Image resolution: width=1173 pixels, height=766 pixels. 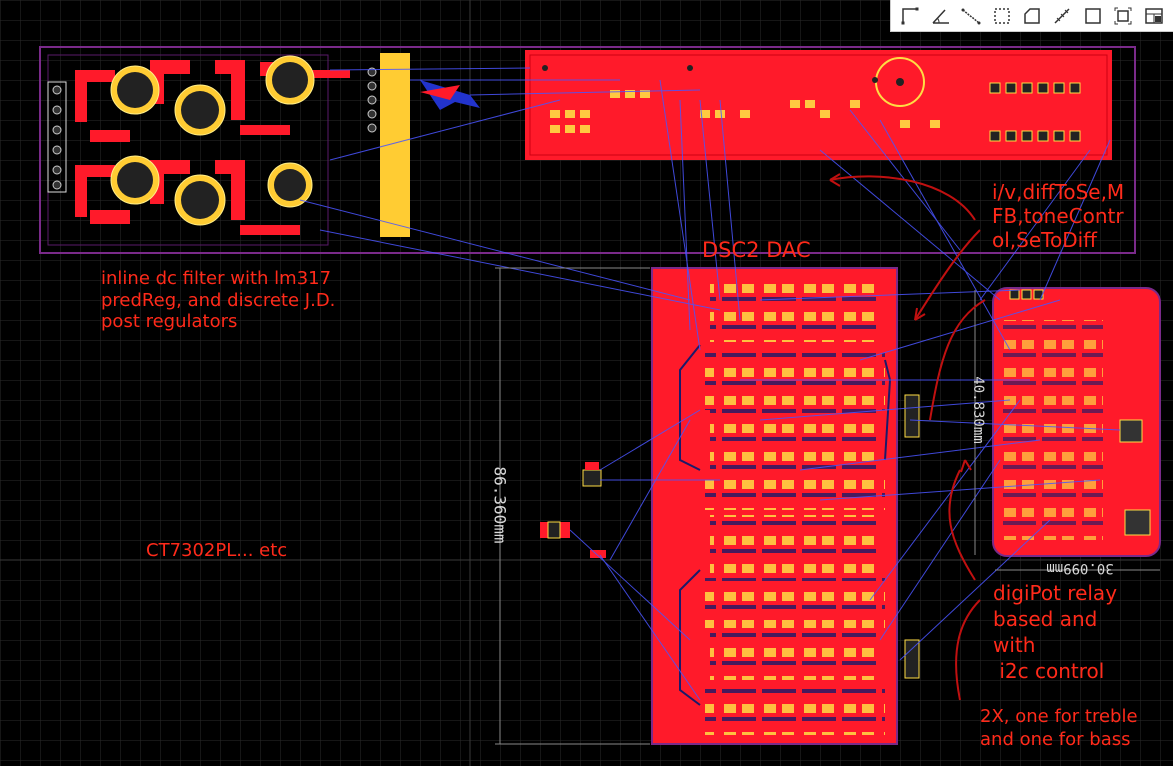 I want to click on digipot-board, so click(x=1076, y=422).